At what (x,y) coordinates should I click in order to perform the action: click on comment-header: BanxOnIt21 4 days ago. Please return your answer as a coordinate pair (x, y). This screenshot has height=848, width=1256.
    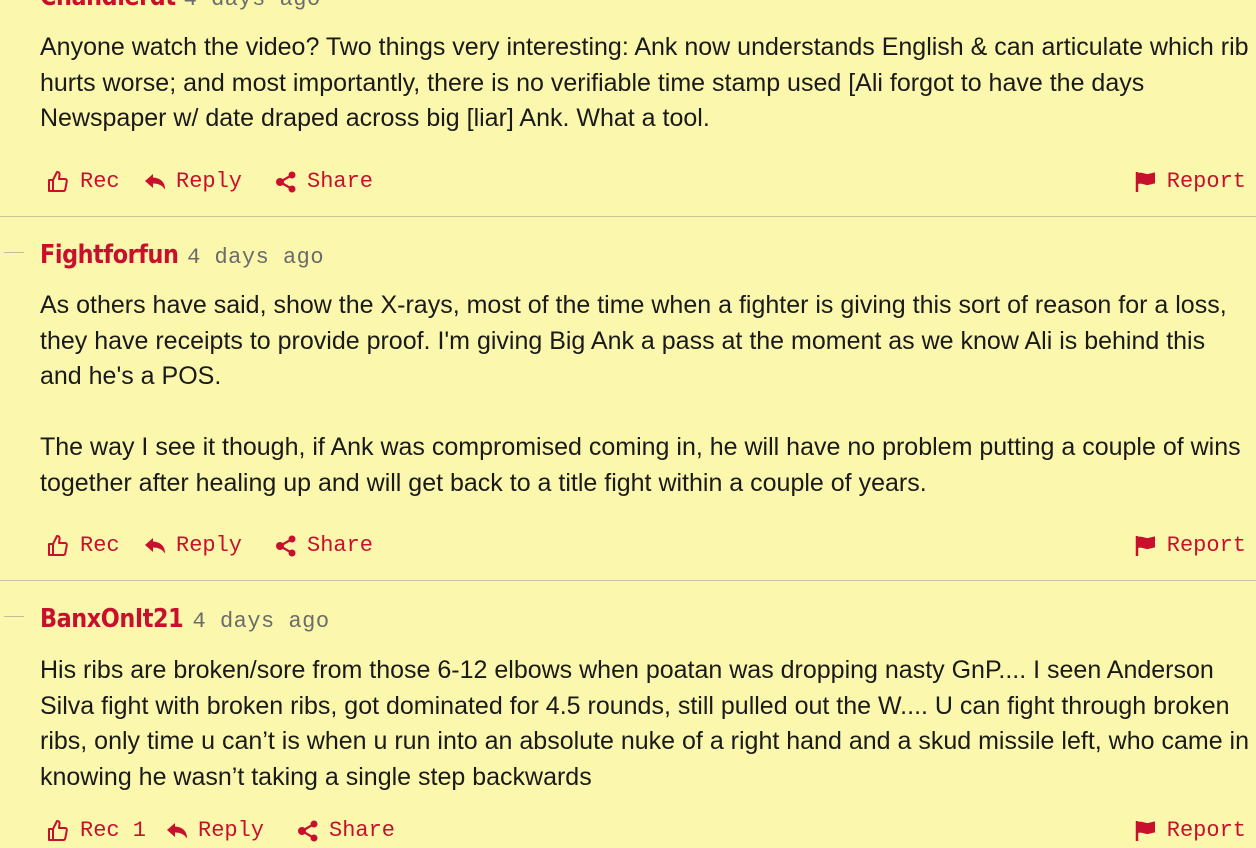
    Looking at the image, I should click on (185, 619).